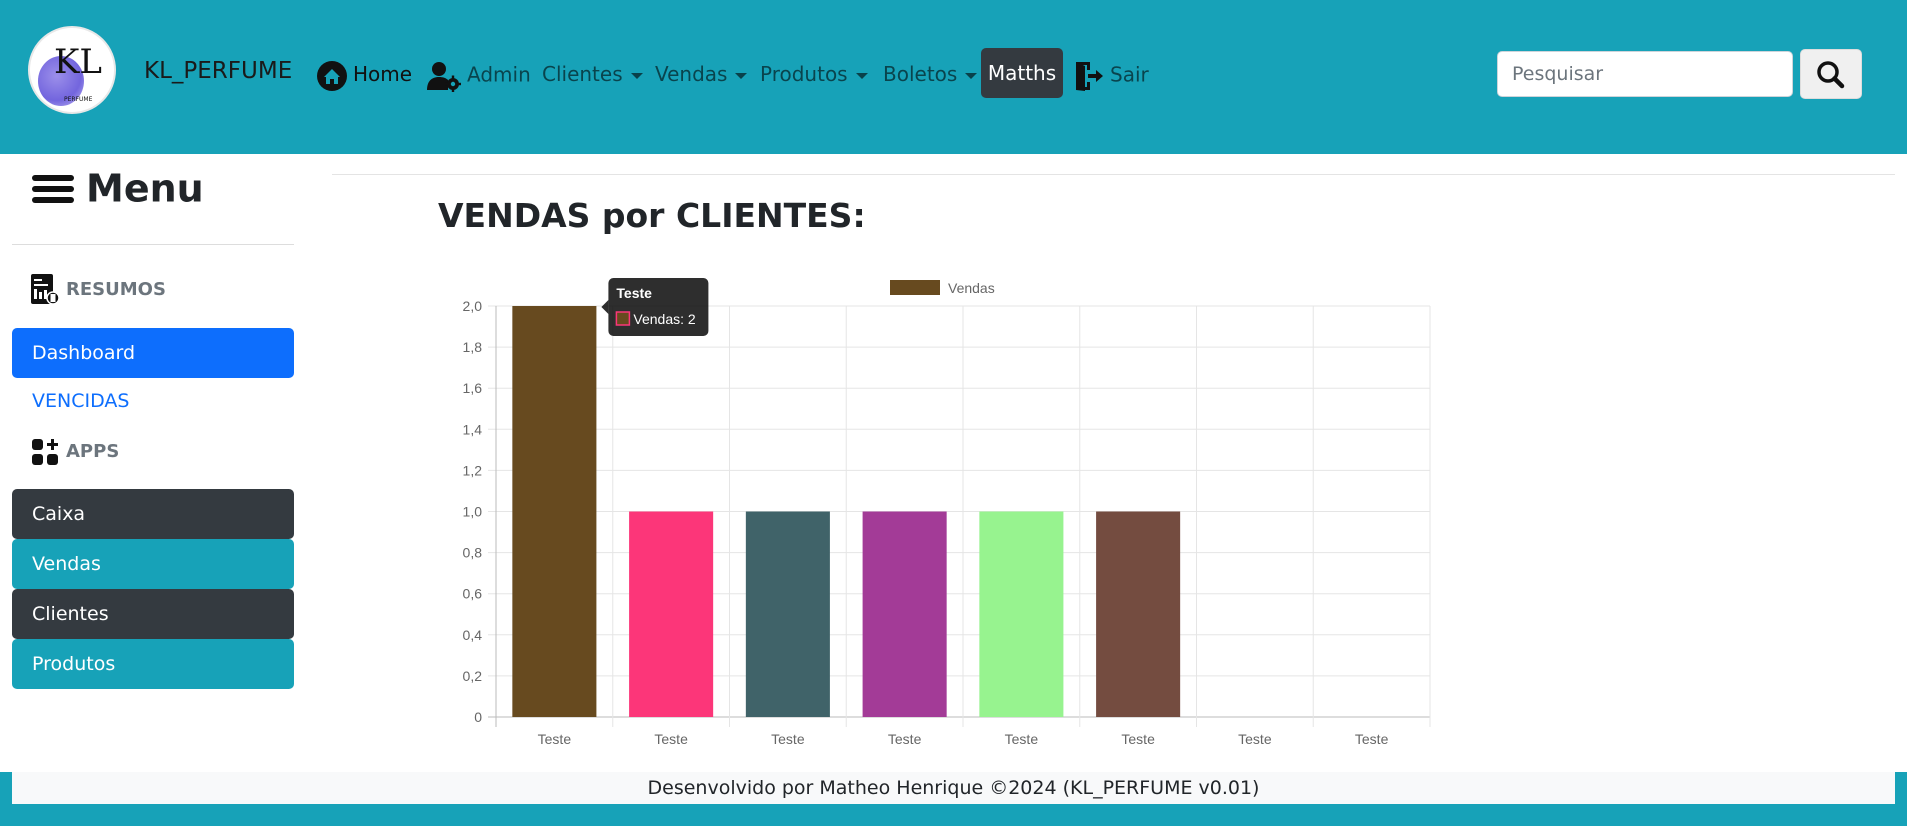 The height and width of the screenshot is (826, 1907). Describe the element at coordinates (1113, 174) in the screenshot. I see `main-divider` at that location.